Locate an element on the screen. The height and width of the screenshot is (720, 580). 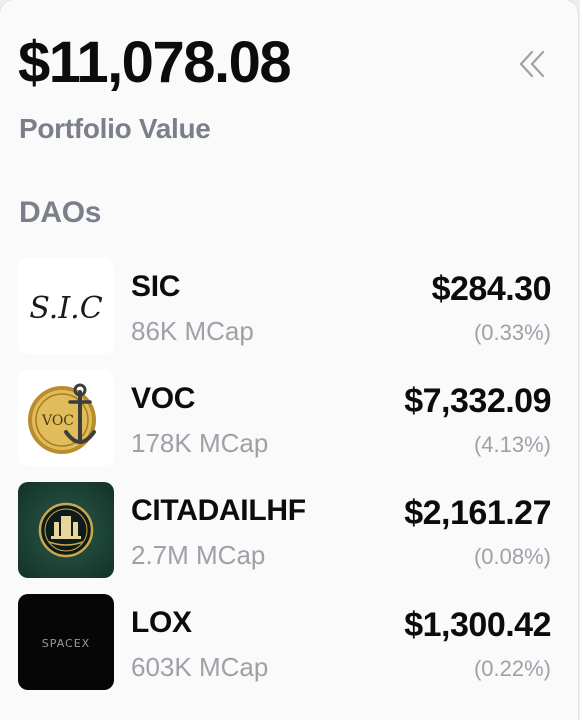
sic-logo: S.I.C is located at coordinates (66, 306).